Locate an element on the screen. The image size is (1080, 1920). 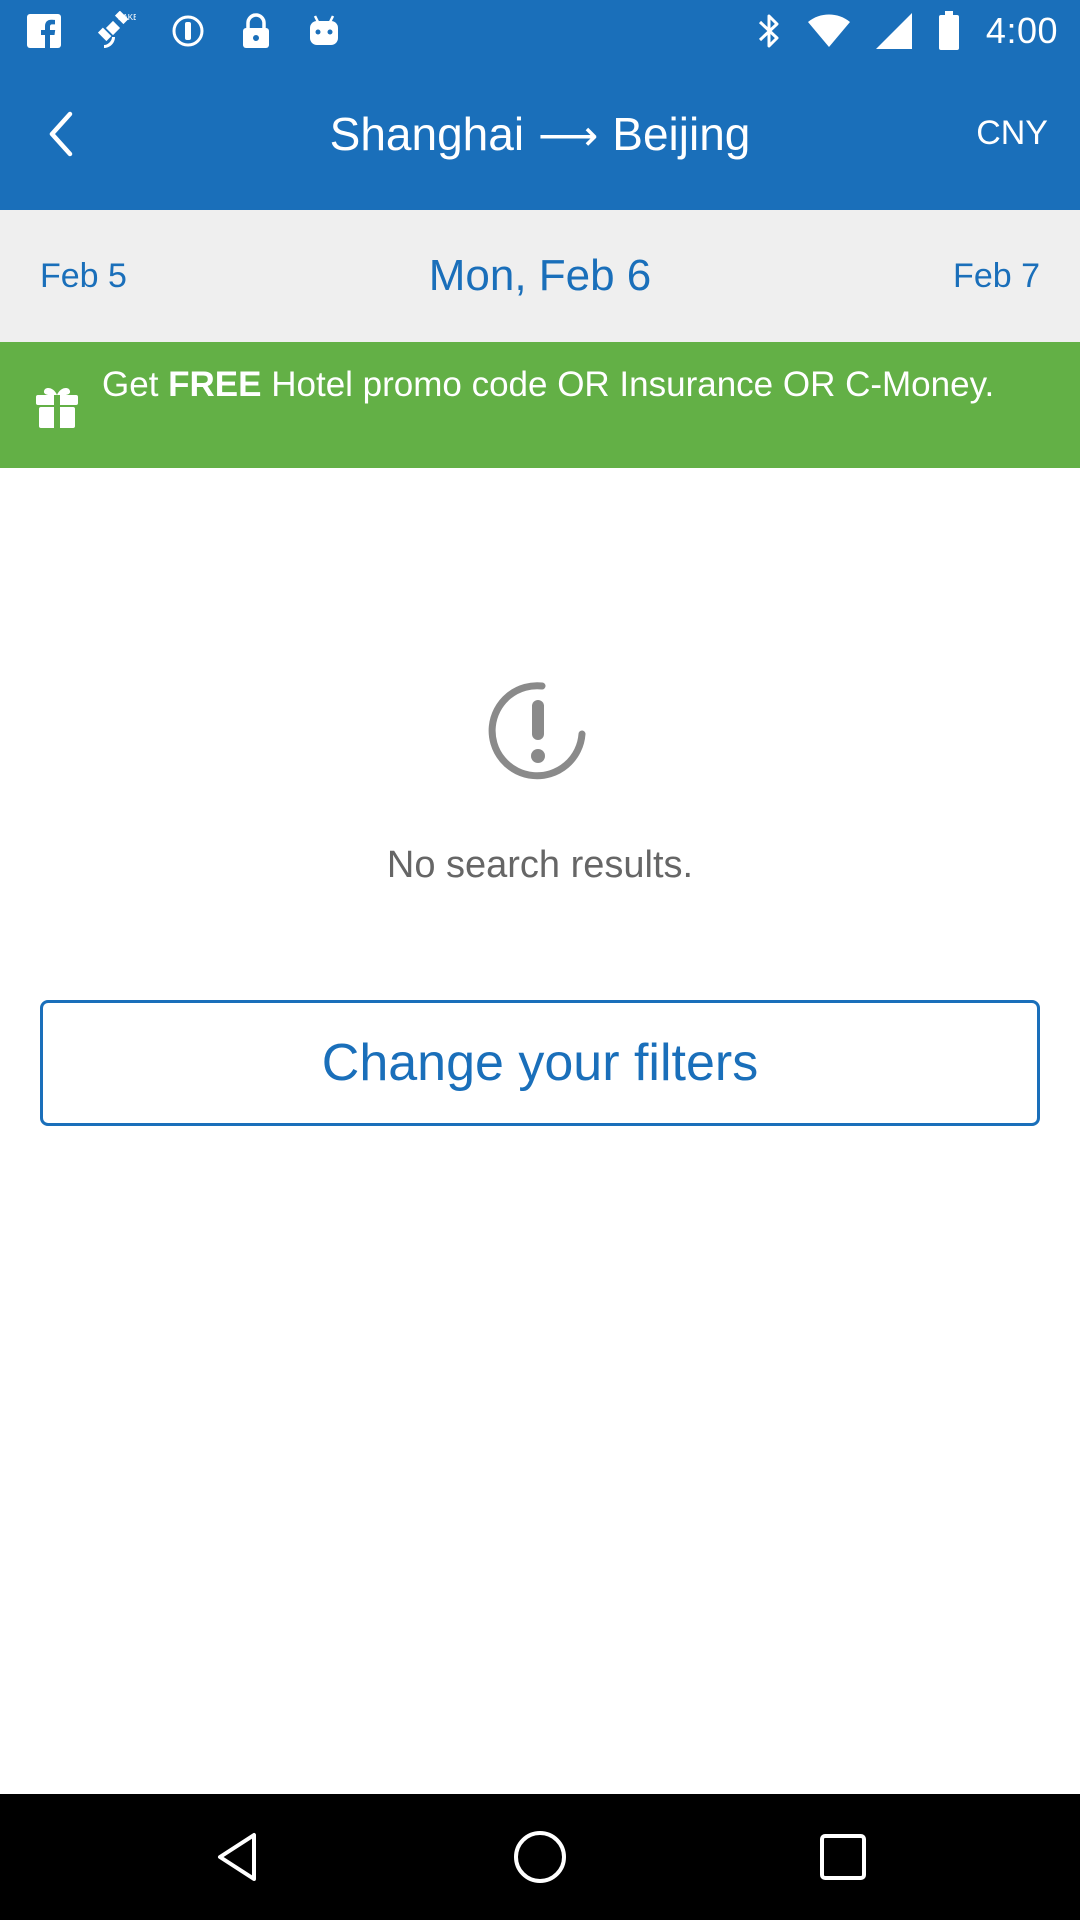
date-bar: Feb 5 Mon, Feb 6 Feb 7 is located at coordinates (540, 276).